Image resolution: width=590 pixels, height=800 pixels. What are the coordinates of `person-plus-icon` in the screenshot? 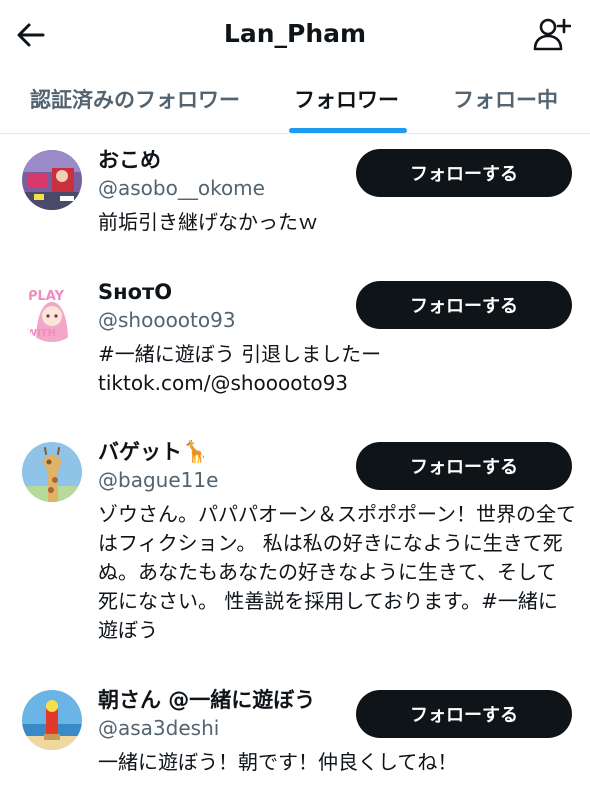 It's located at (552, 34).